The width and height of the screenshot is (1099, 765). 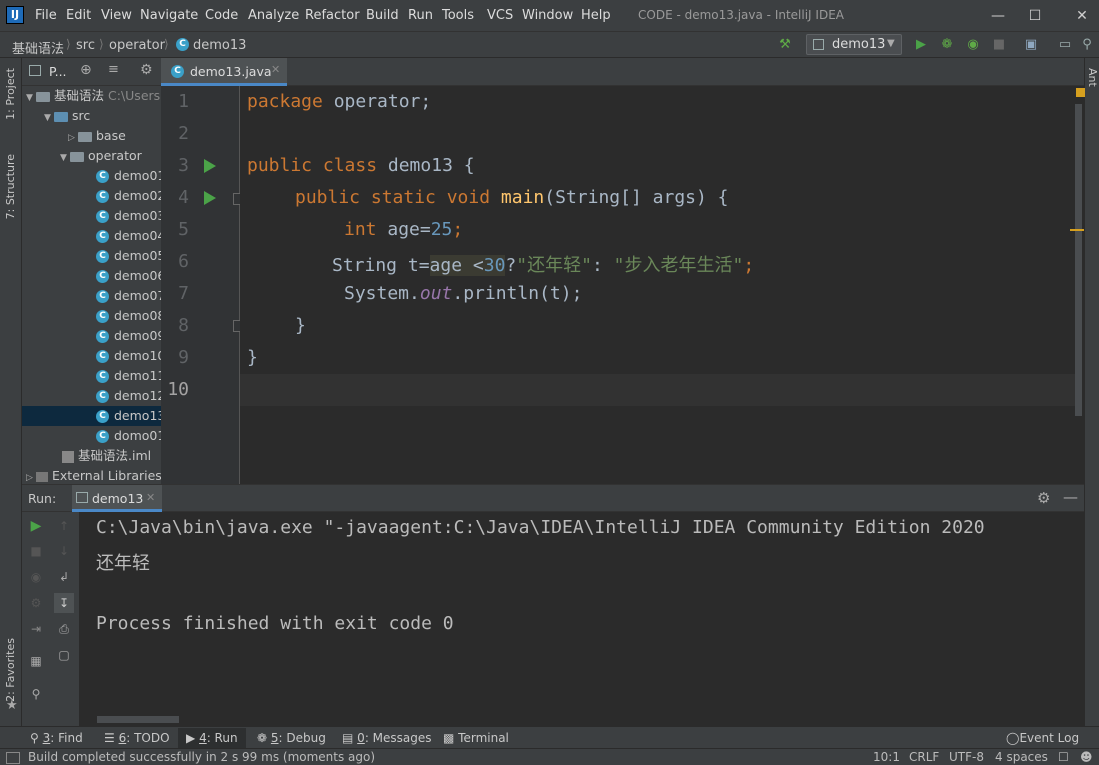 What do you see at coordinates (113, 69) in the screenshot?
I see `collapse-all-icon: ≡` at bounding box center [113, 69].